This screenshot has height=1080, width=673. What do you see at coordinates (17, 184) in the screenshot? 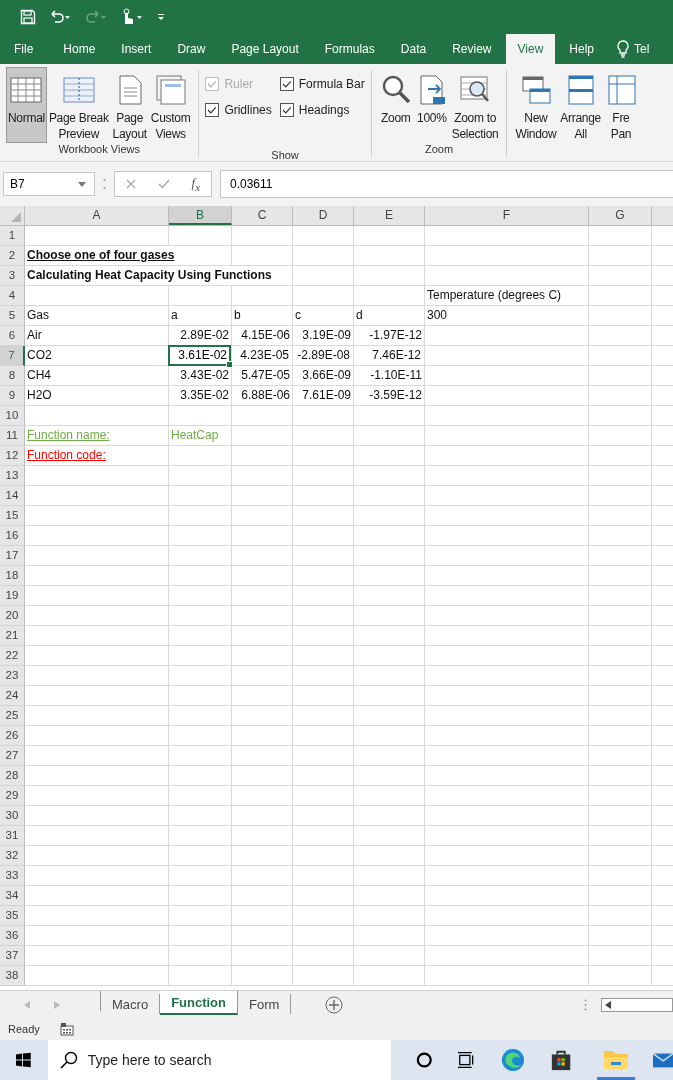
I see `name-box: B7` at bounding box center [17, 184].